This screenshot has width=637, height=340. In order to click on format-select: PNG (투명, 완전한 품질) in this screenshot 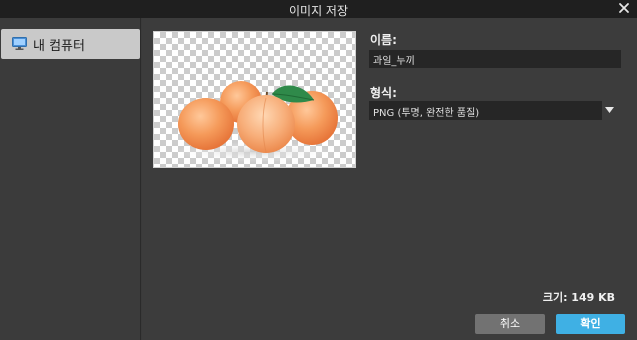, I will do `click(485, 110)`.